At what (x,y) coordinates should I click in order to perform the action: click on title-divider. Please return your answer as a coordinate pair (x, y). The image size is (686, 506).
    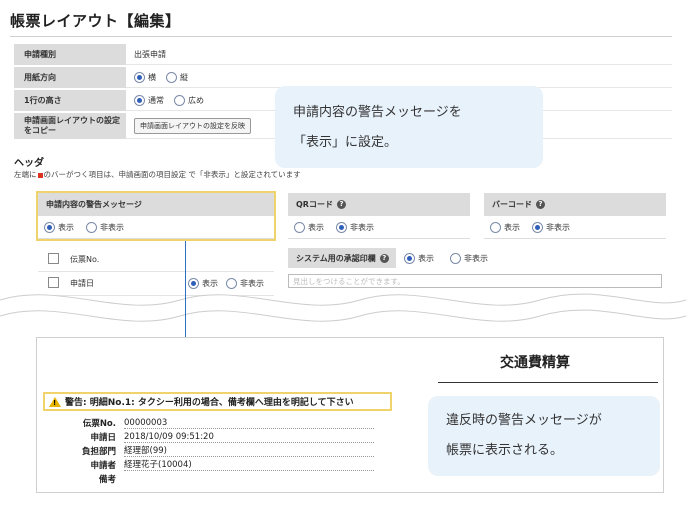
    Looking at the image, I should click on (341, 36).